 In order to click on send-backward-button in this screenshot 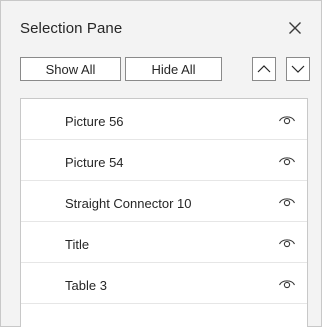, I will do `click(298, 69)`.